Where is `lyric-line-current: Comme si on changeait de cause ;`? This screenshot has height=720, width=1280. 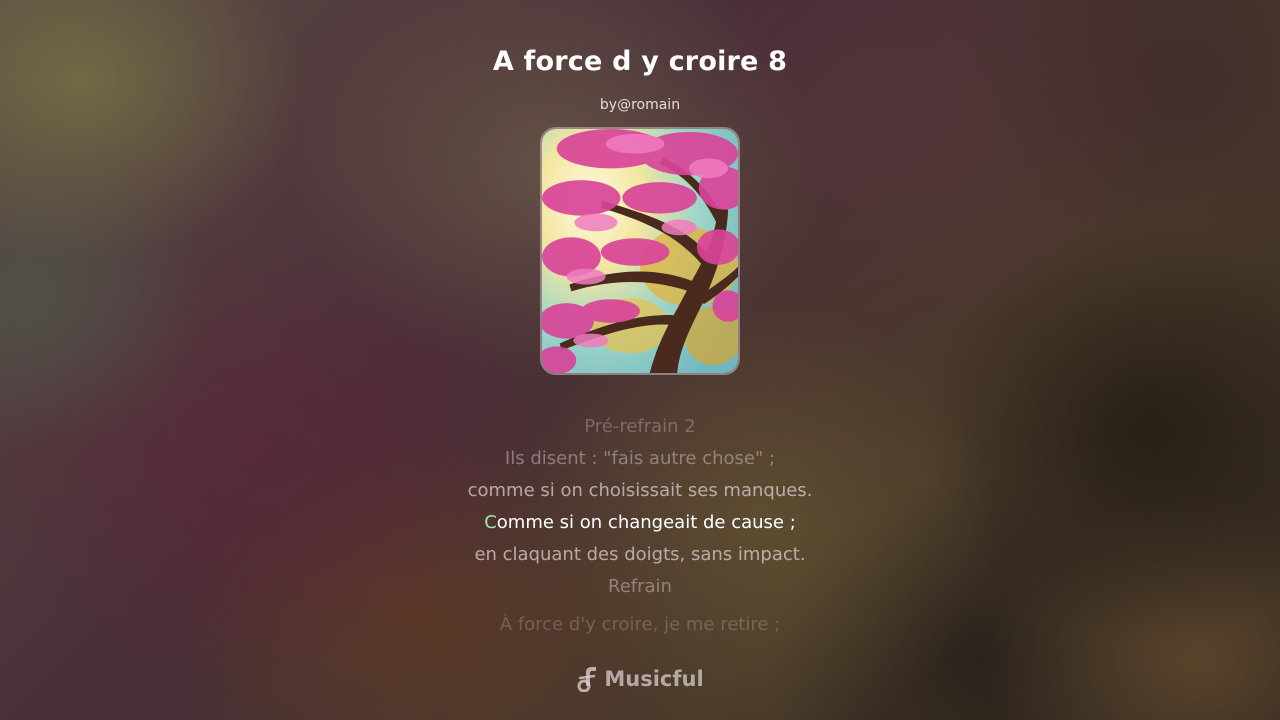
lyric-line-current: Comme si on changeait de cause ; is located at coordinates (640, 523).